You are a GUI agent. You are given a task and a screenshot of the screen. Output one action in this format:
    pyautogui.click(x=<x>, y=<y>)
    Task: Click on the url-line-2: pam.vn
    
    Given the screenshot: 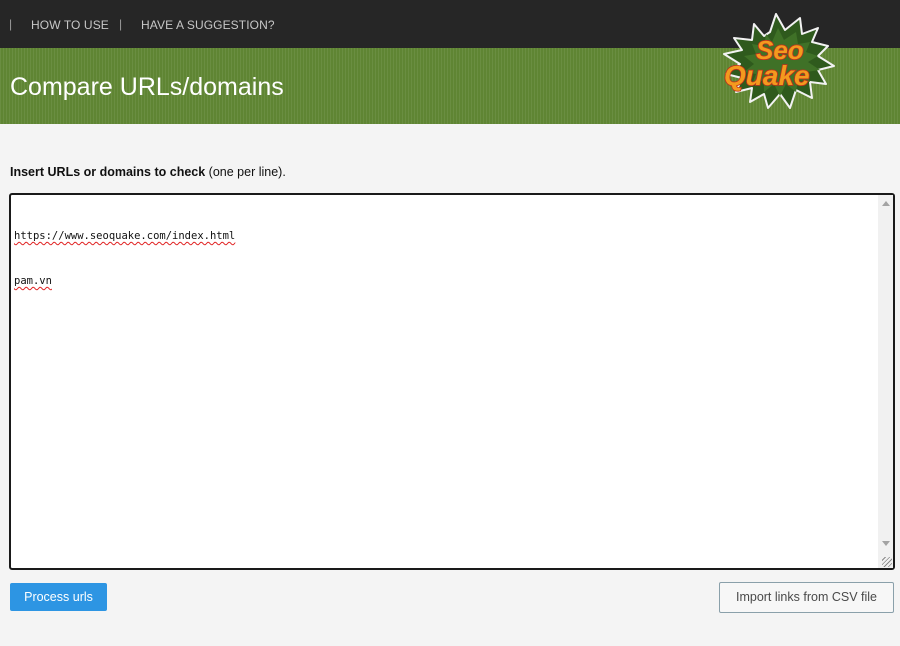 What is the action you would take?
    pyautogui.click(x=124, y=281)
    